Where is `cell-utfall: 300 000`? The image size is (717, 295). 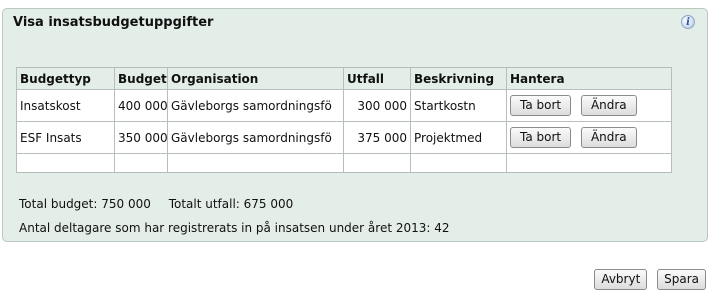 cell-utfall: 300 000 is located at coordinates (377, 105).